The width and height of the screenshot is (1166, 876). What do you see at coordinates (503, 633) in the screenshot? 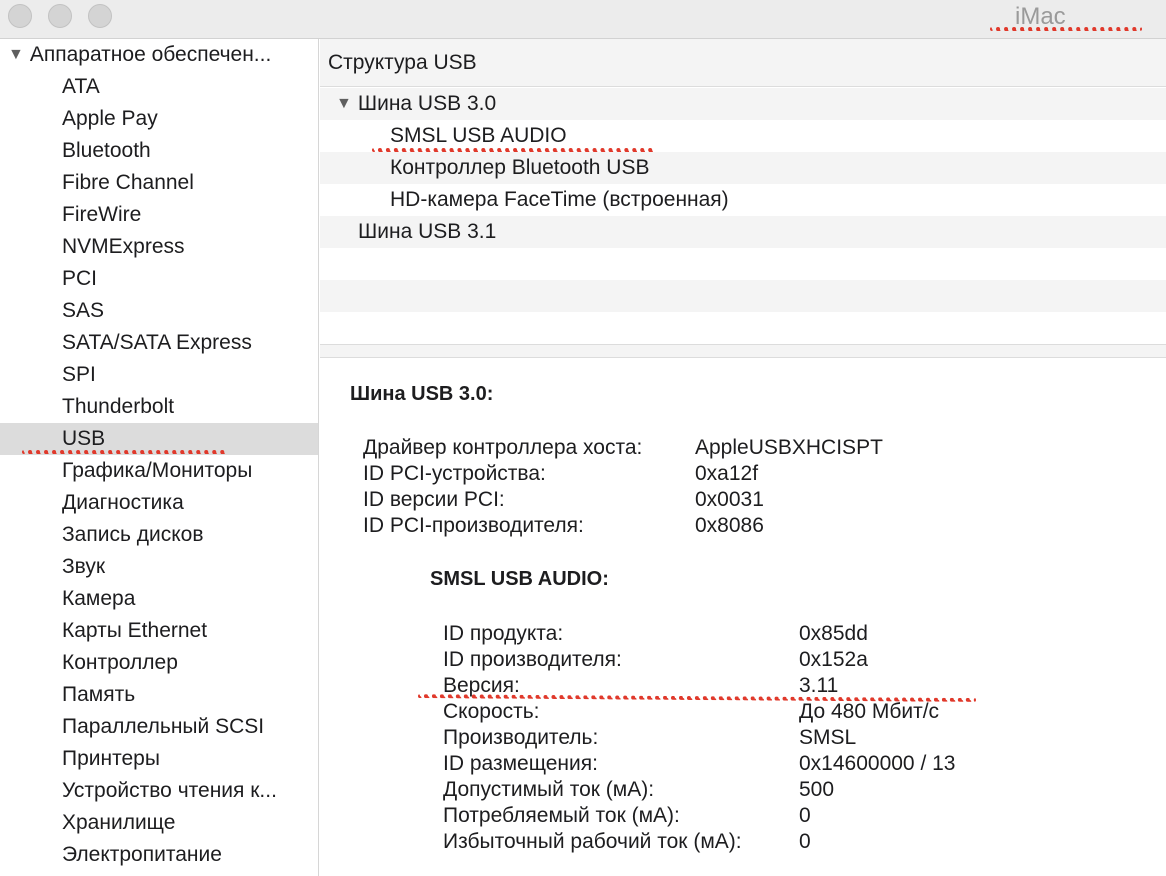
I see `prop-label: ID продукта:` at bounding box center [503, 633].